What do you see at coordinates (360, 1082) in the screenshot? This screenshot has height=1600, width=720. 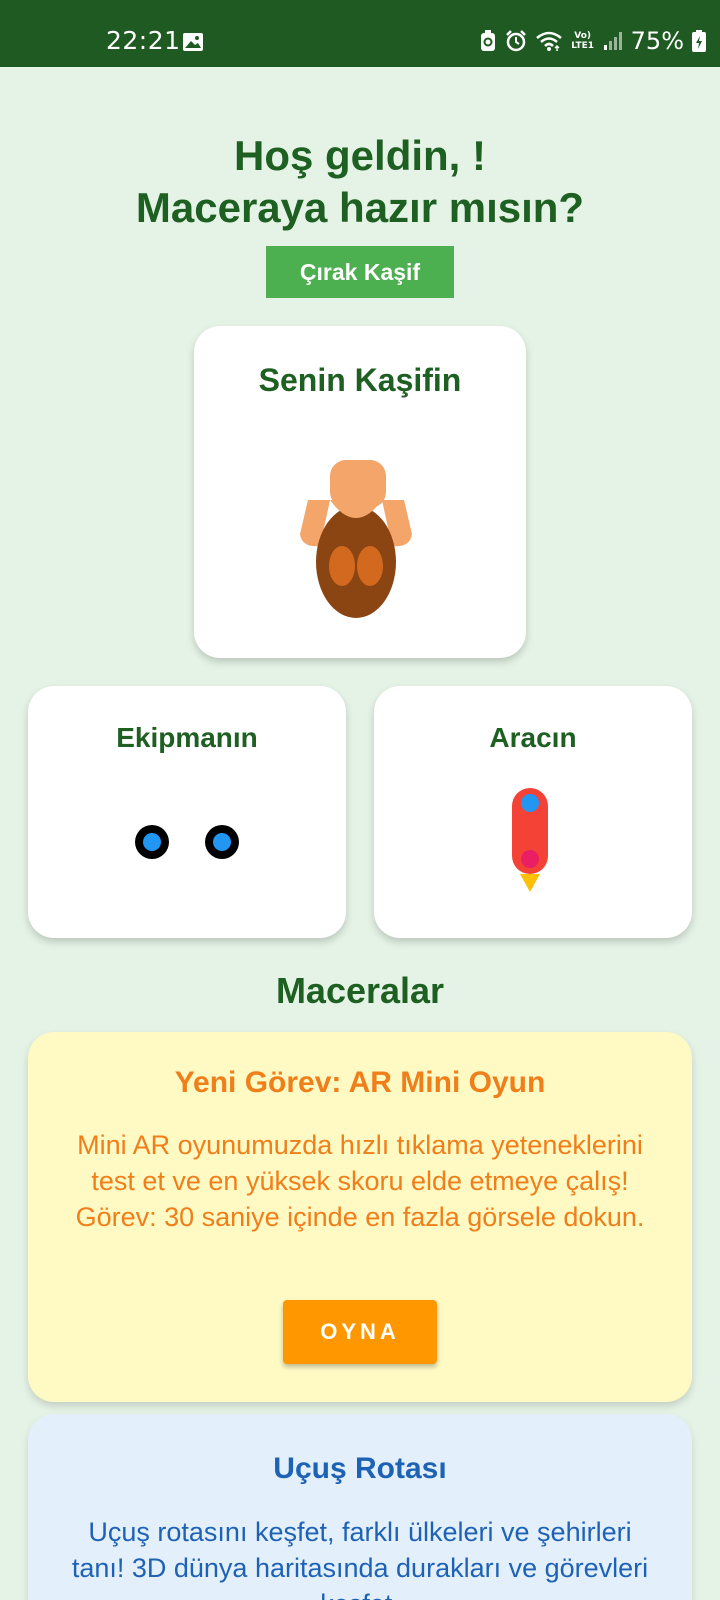 I see `mission-title: Yeni Görev: AR Mini Oyun` at bounding box center [360, 1082].